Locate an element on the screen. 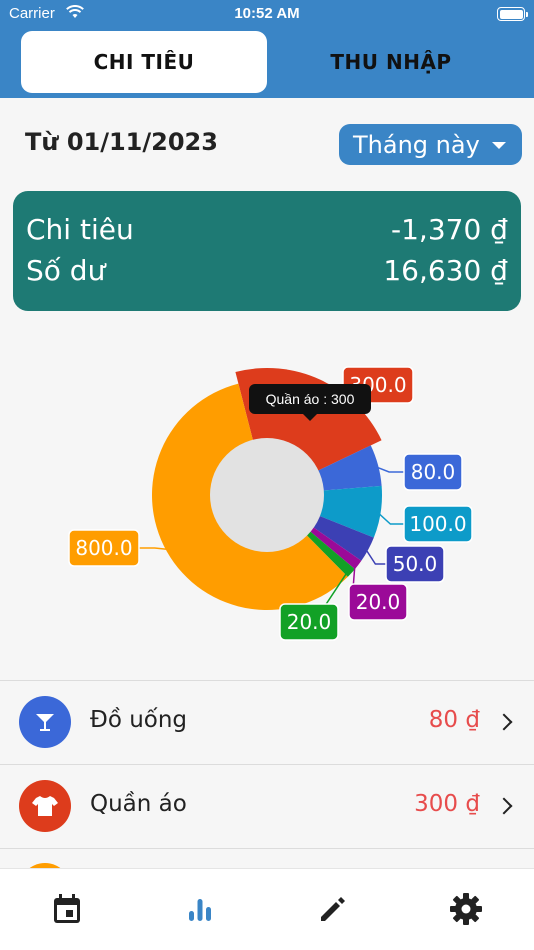  category-amount: 80 ₫ is located at coordinates (454, 720).